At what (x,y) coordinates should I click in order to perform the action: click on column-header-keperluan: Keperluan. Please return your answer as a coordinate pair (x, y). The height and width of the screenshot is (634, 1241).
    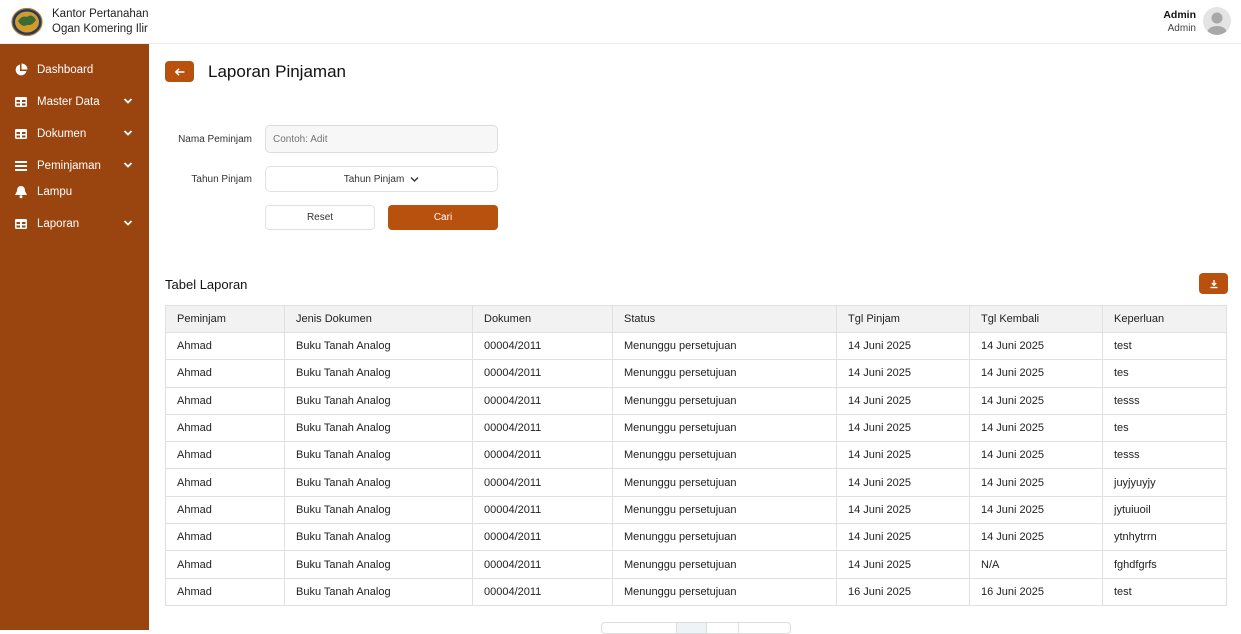
    Looking at the image, I should click on (1164, 319).